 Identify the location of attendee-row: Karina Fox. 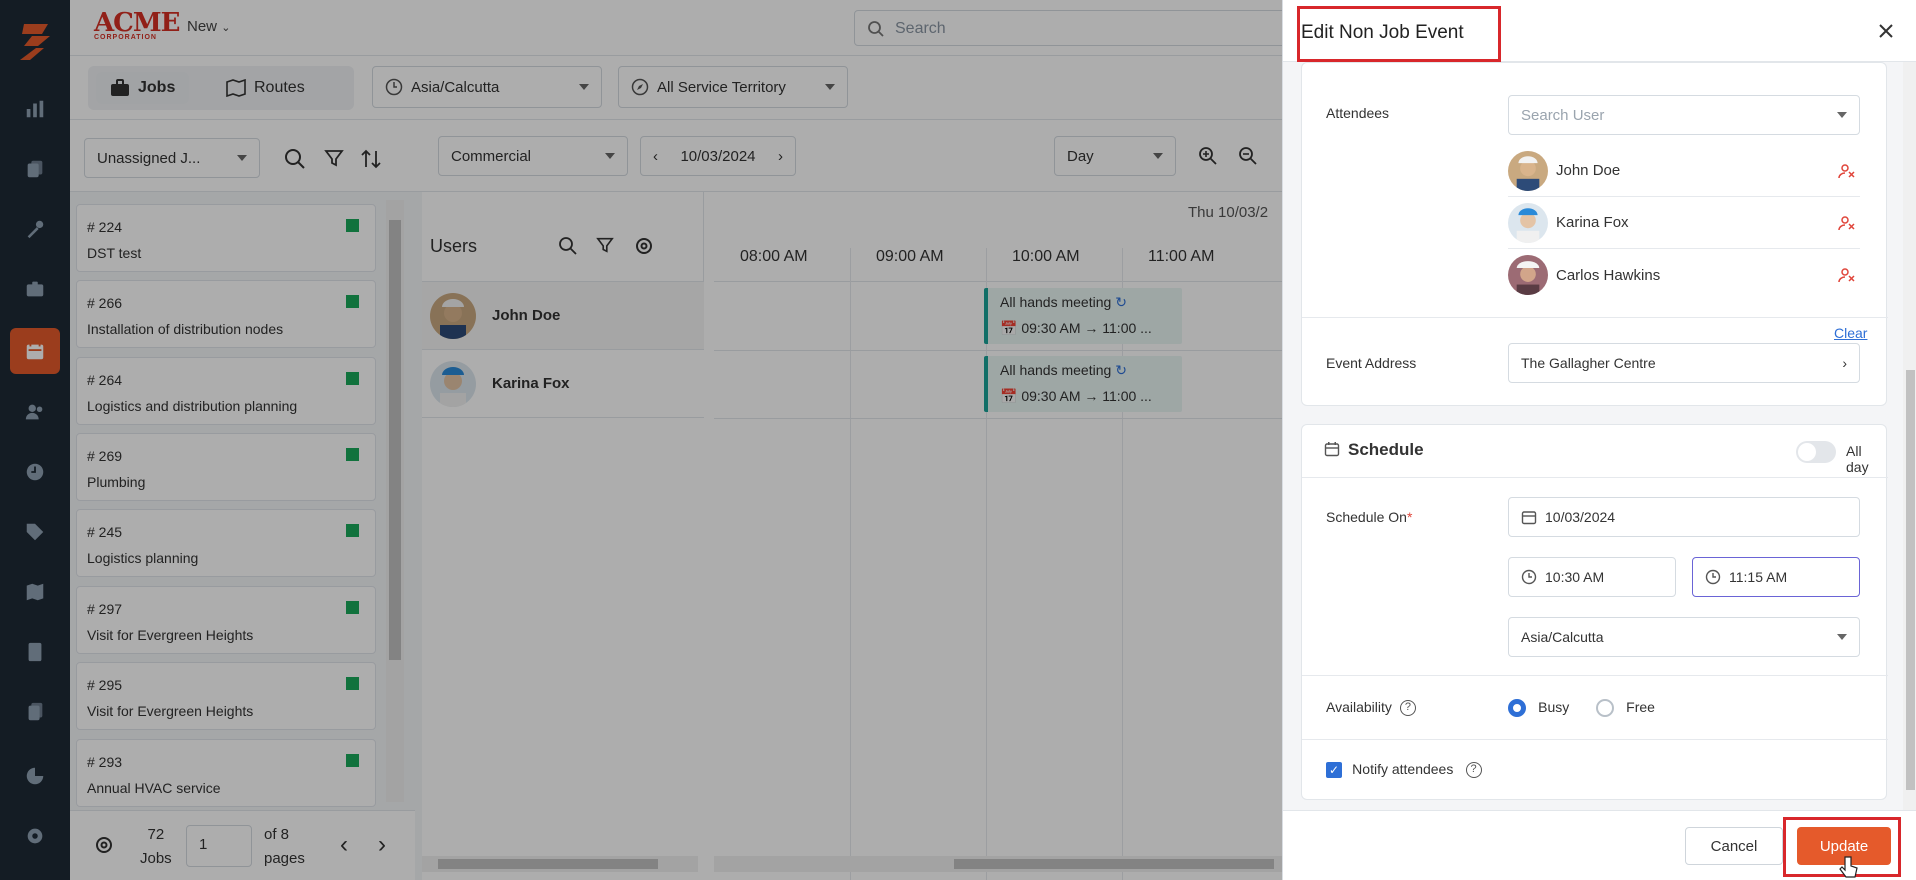
(1684, 223).